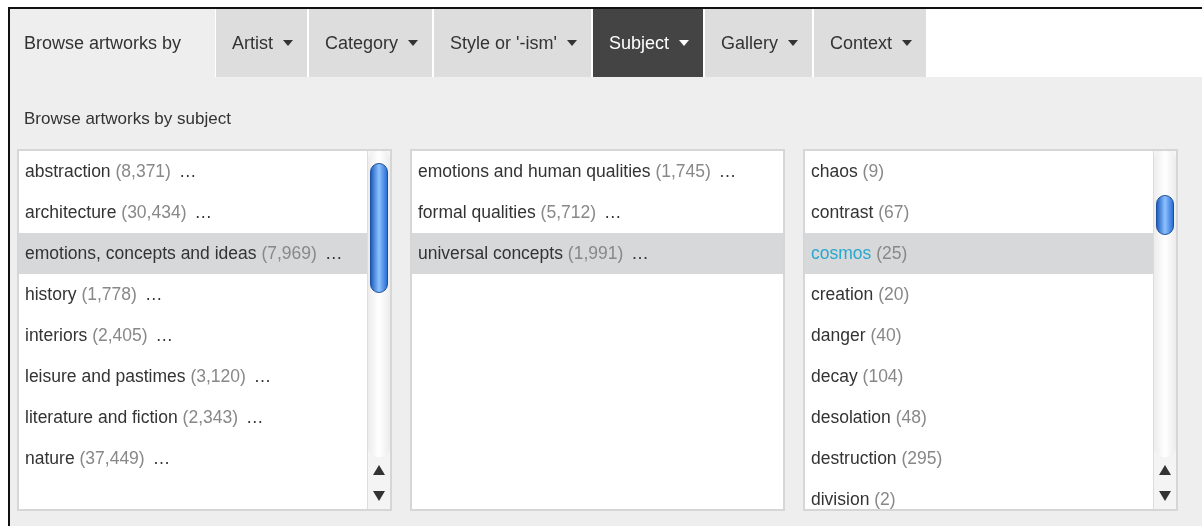 The height and width of the screenshot is (526, 1202). What do you see at coordinates (512, 43) in the screenshot?
I see `nav-tab: Style or '-ism'` at bounding box center [512, 43].